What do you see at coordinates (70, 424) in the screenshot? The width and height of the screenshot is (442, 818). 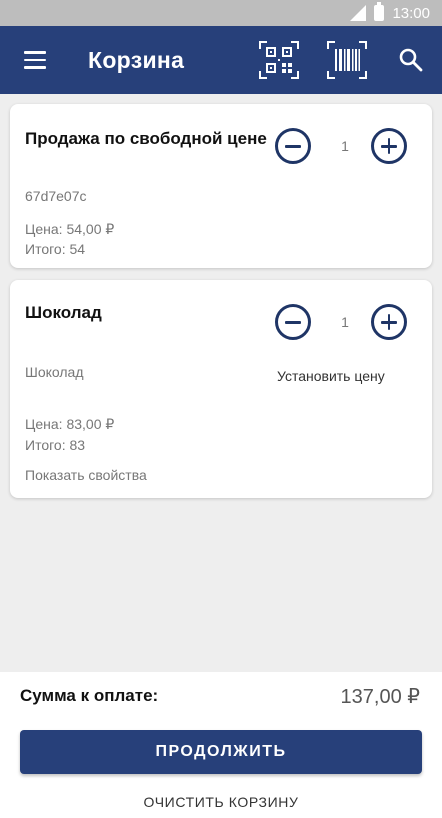 I see `item-price: Цена: 83,00 ₽` at bounding box center [70, 424].